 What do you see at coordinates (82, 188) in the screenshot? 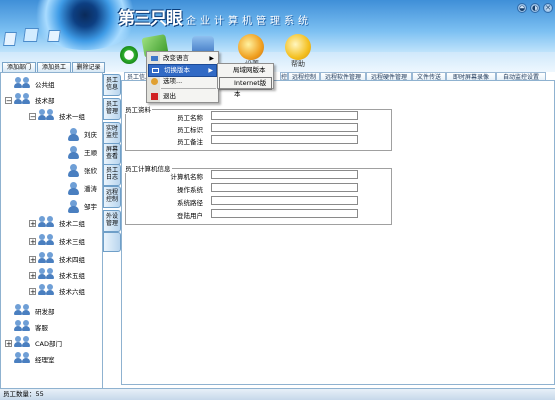
I see `tree-member: 潘涛` at bounding box center [82, 188].